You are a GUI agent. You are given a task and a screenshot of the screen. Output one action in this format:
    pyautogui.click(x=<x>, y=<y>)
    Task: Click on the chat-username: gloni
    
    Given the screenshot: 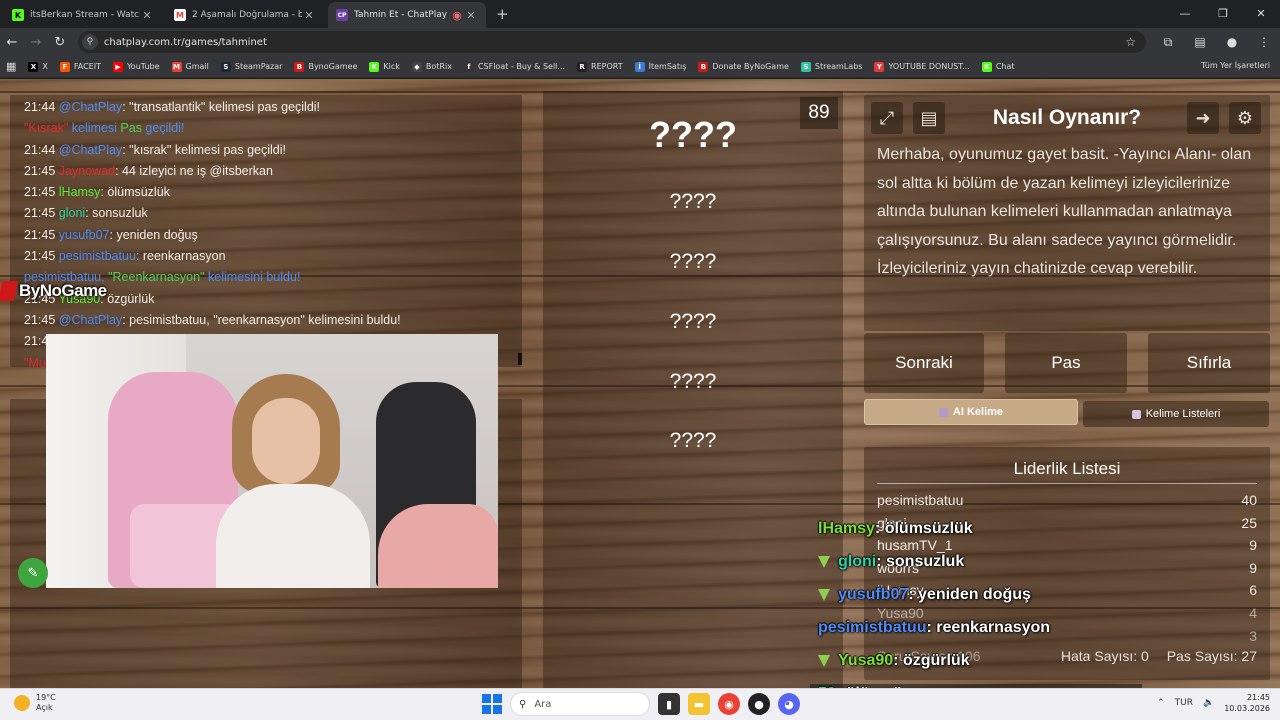 What is the action you would take?
    pyautogui.click(x=72, y=213)
    